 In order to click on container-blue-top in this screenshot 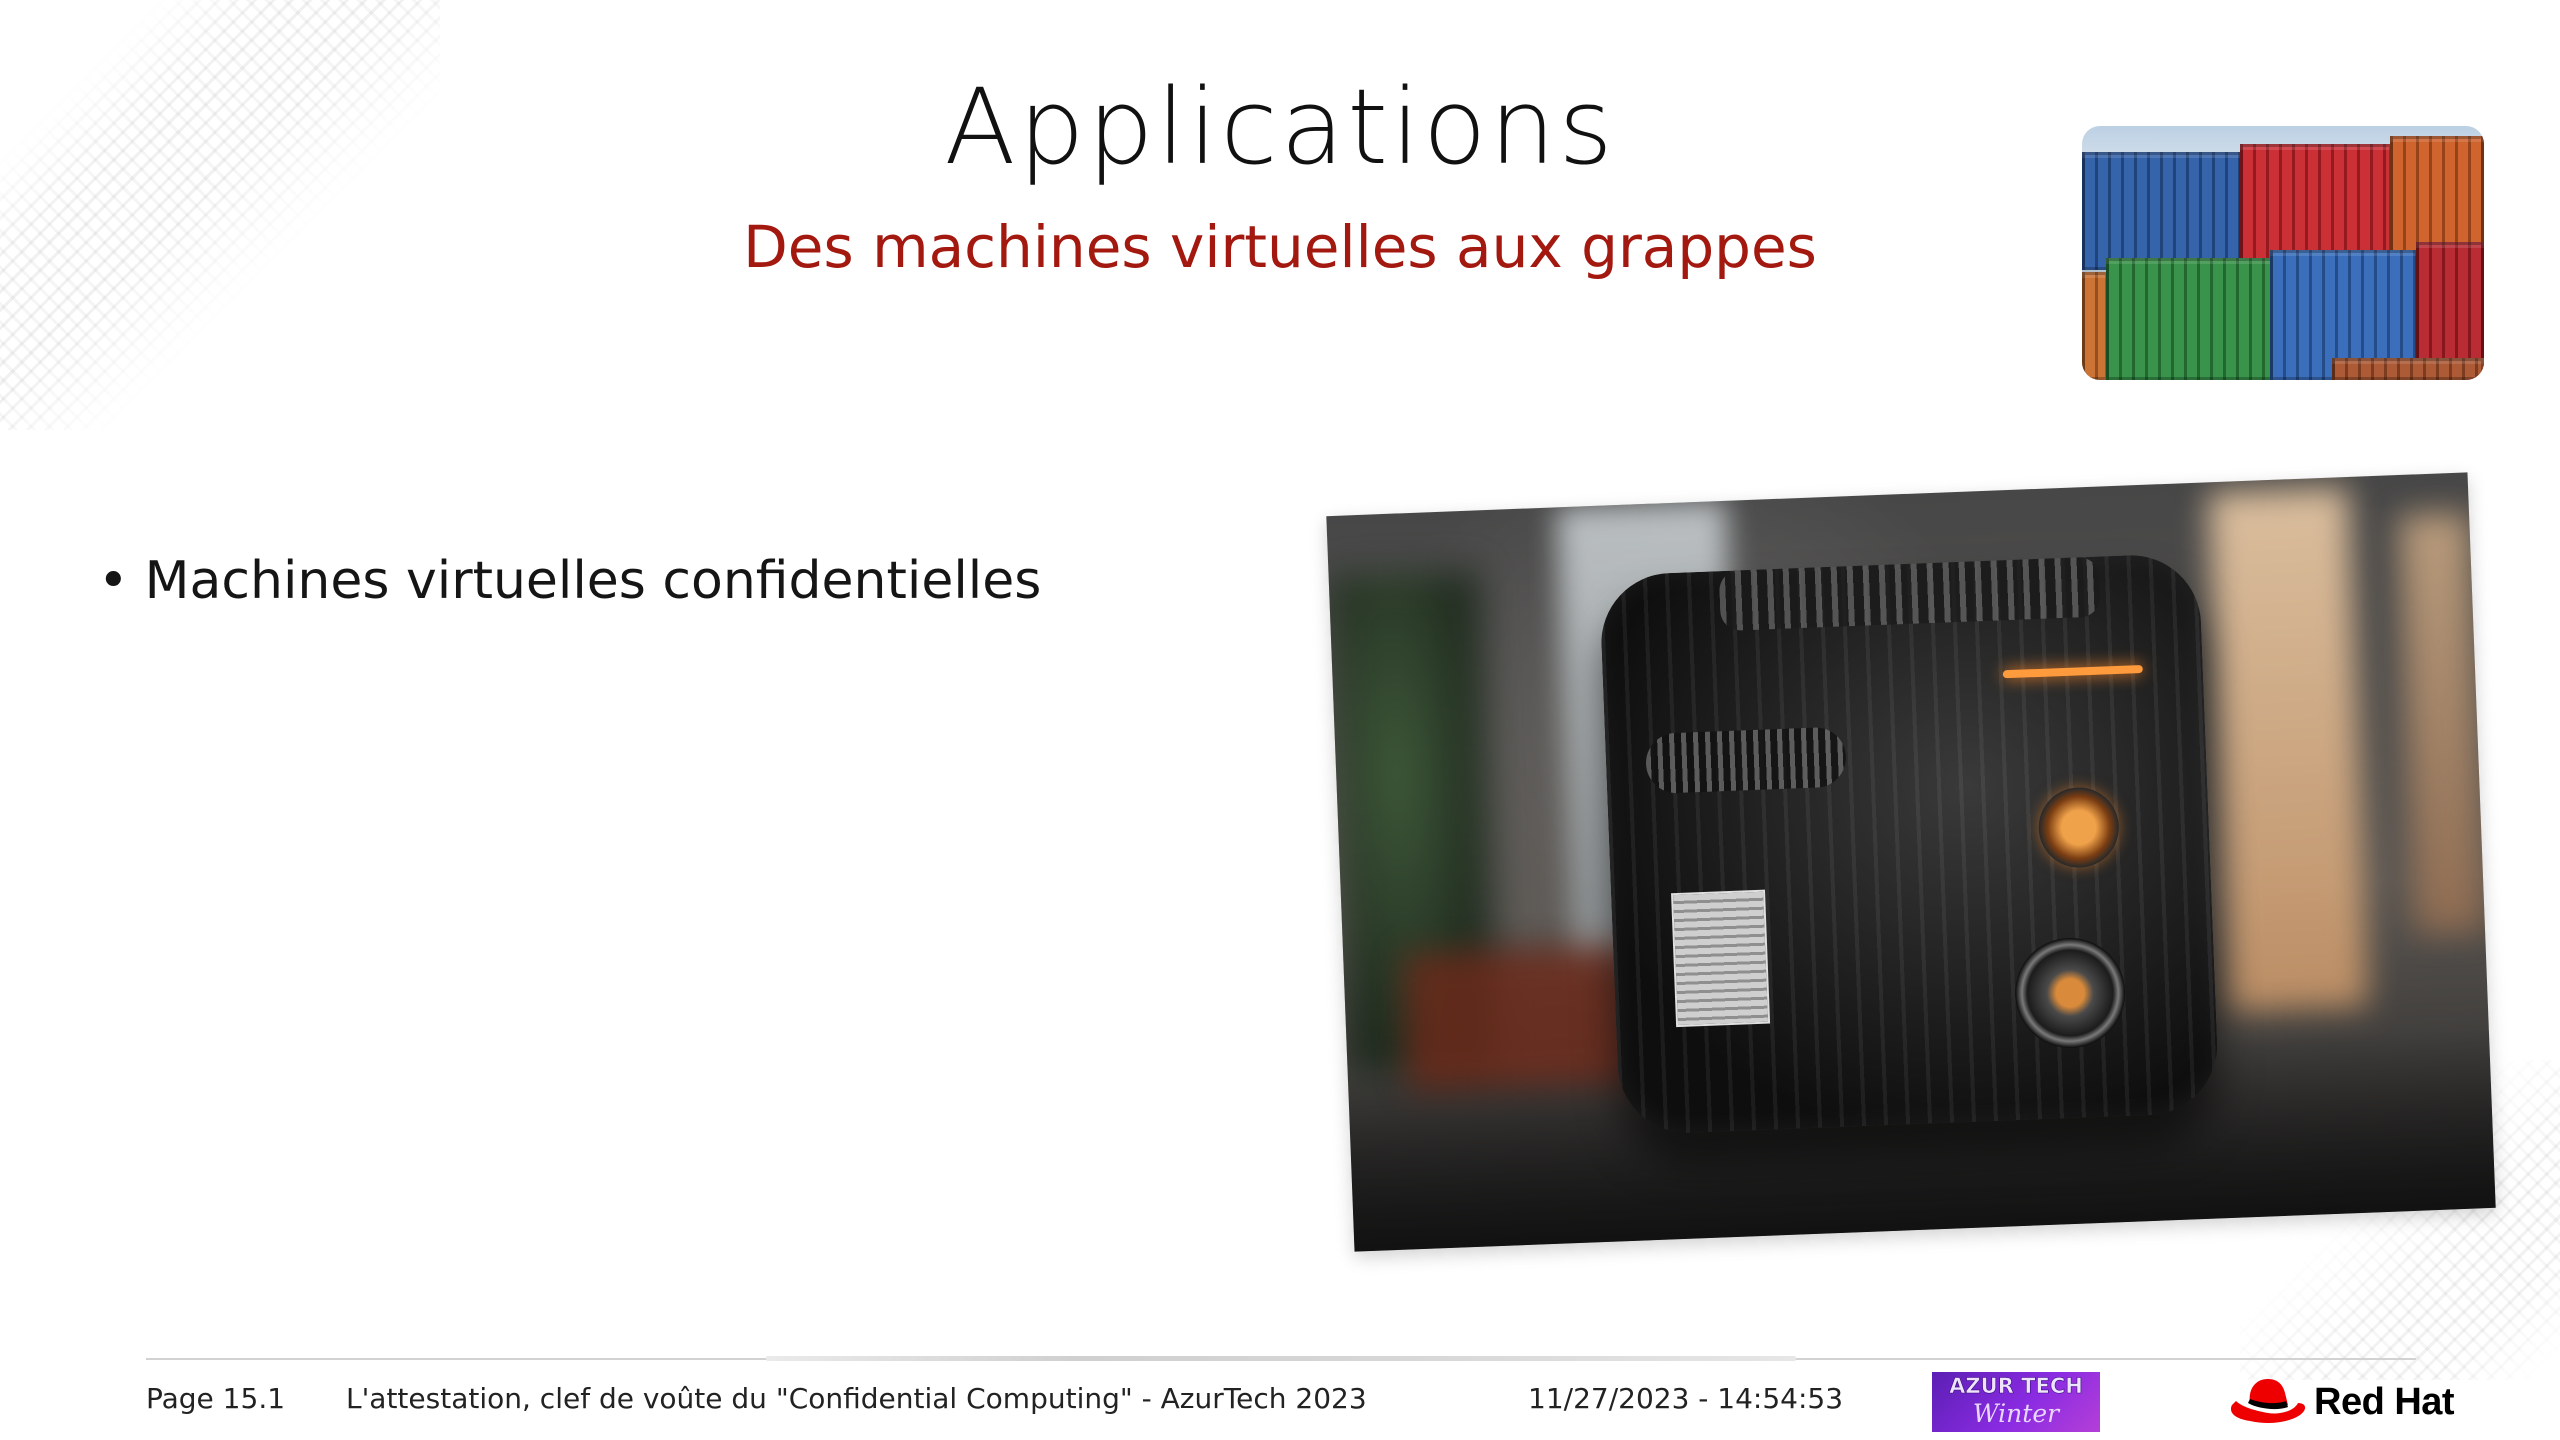, I will do `click(2162, 211)`.